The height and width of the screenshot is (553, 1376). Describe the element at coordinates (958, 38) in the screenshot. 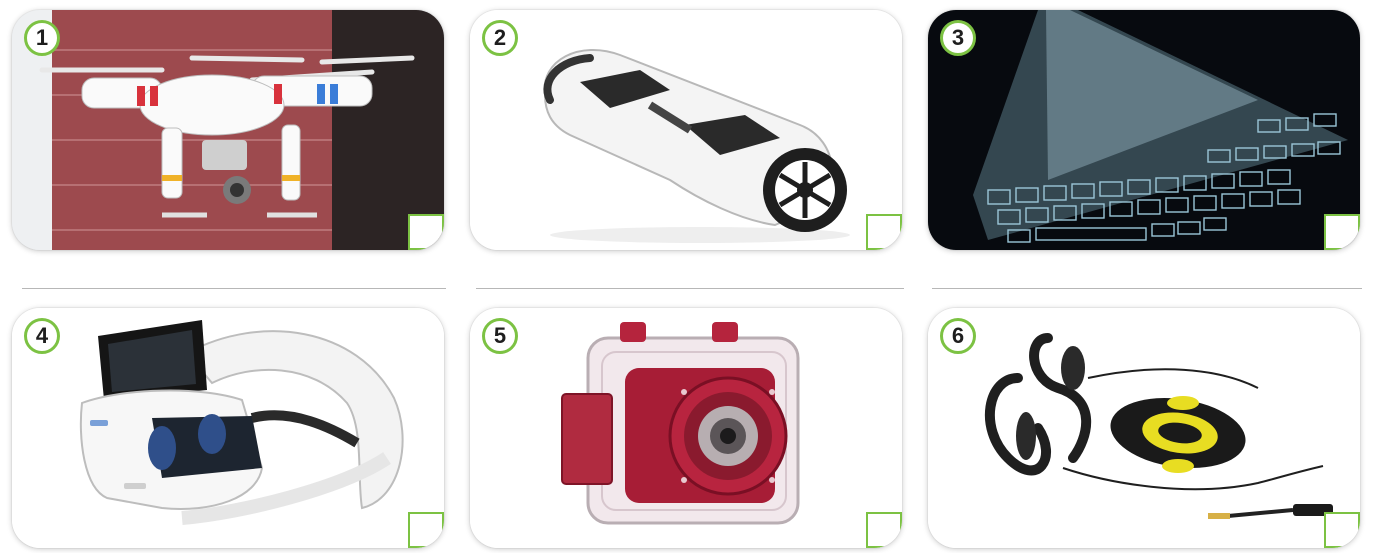

I see `item-number-badge: 3` at that location.